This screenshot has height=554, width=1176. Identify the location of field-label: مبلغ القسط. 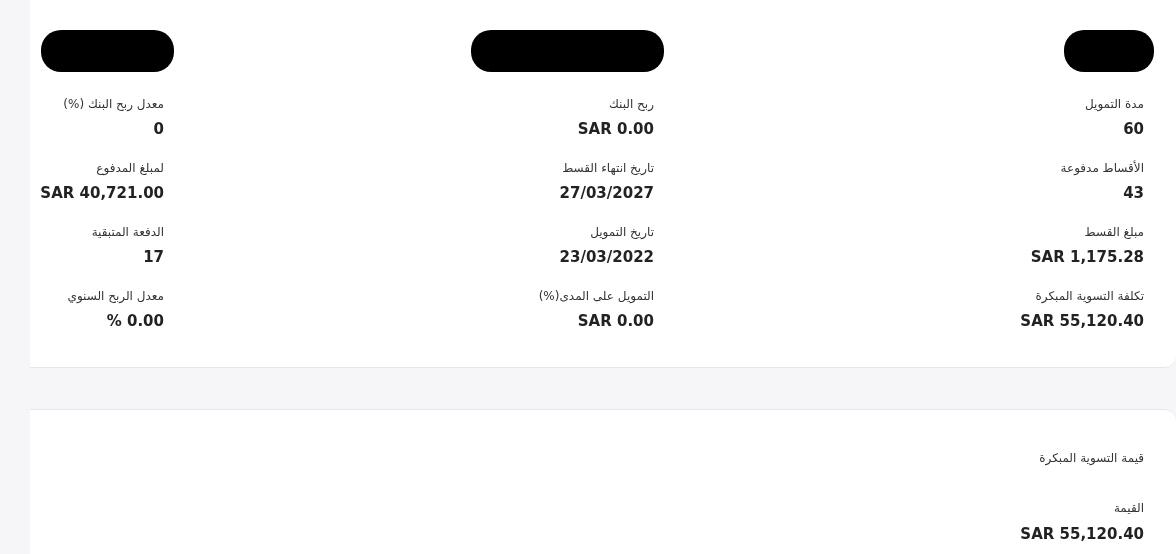
(1114, 232).